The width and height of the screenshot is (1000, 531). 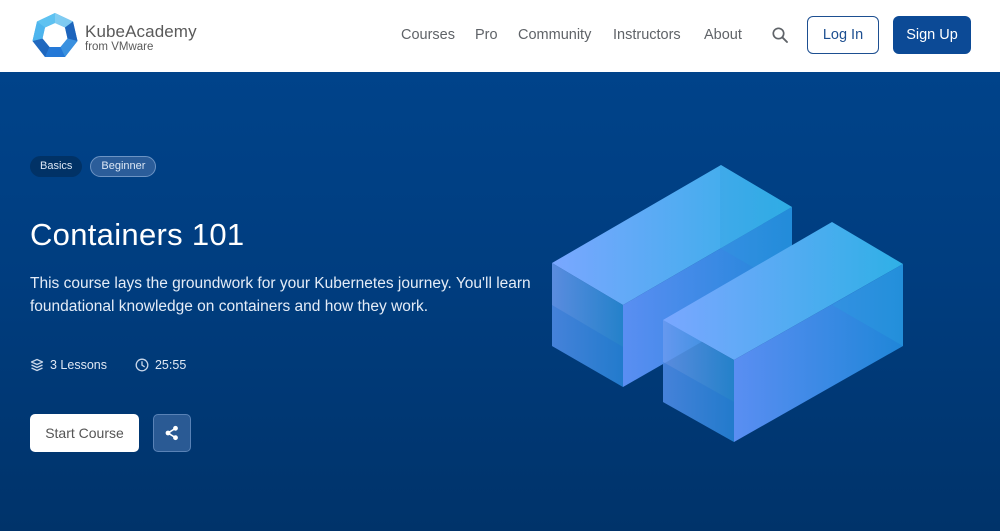 What do you see at coordinates (137, 234) in the screenshot?
I see `course-title: Containers 101` at bounding box center [137, 234].